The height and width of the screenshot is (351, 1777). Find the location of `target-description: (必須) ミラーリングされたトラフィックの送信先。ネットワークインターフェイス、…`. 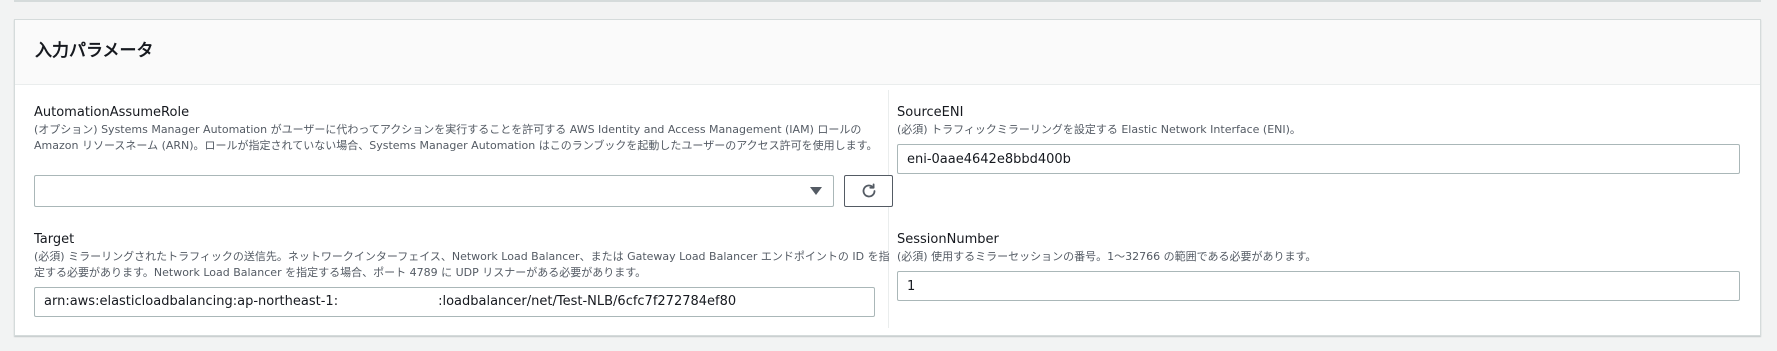

target-description: (必須) ミラーリングされたトラフィックの送信先。ネットワークインターフェイス、… is located at coordinates (462, 264).